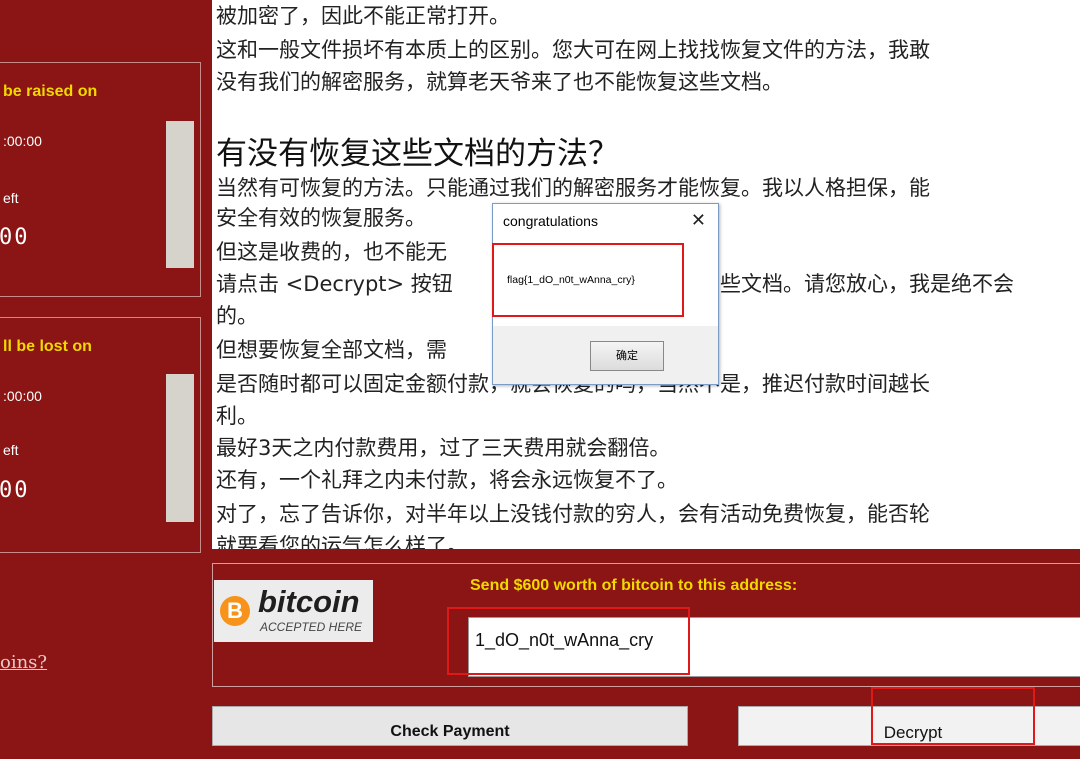 This screenshot has width=1080, height=759. What do you see at coordinates (180, 194) in the screenshot?
I see `raise-timer-progress-bar` at bounding box center [180, 194].